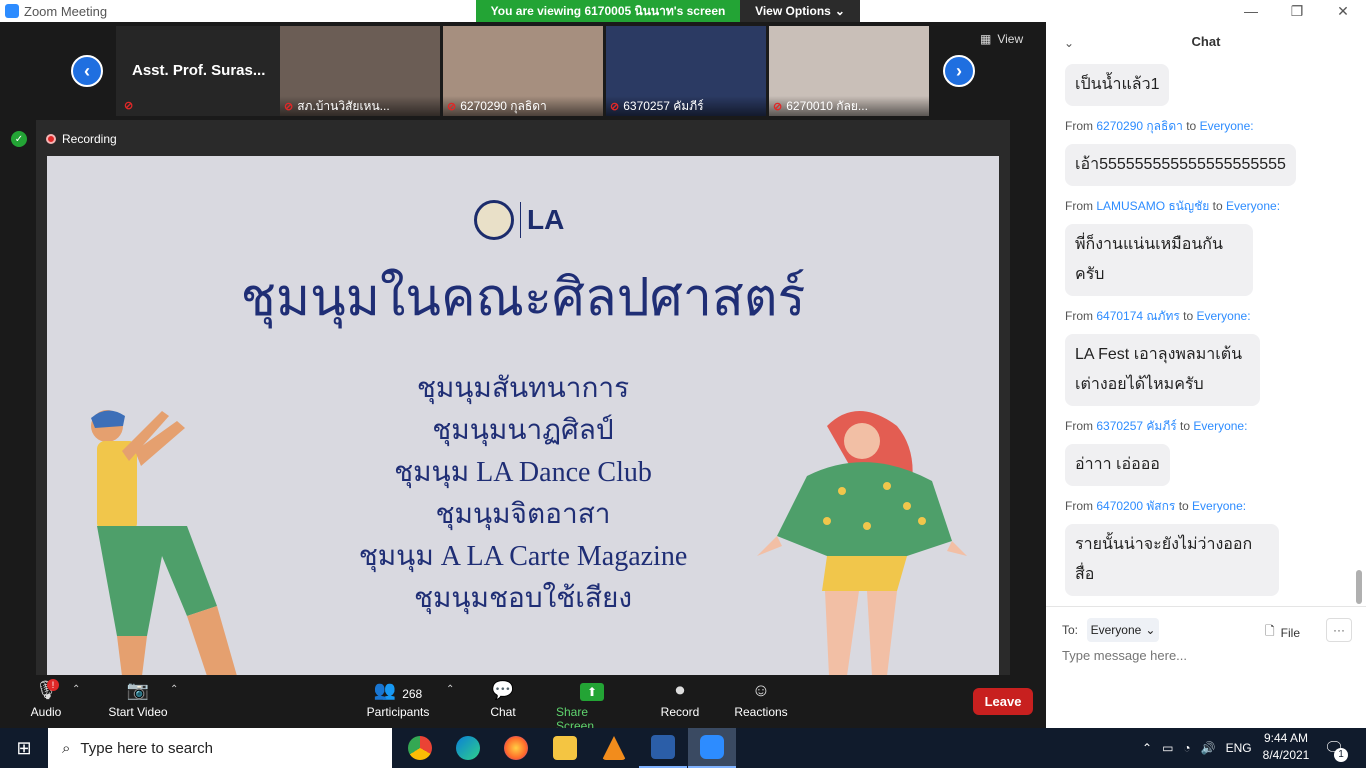 The height and width of the screenshot is (768, 1366). I want to click on dancing-man-illustration, so click(164, 542).